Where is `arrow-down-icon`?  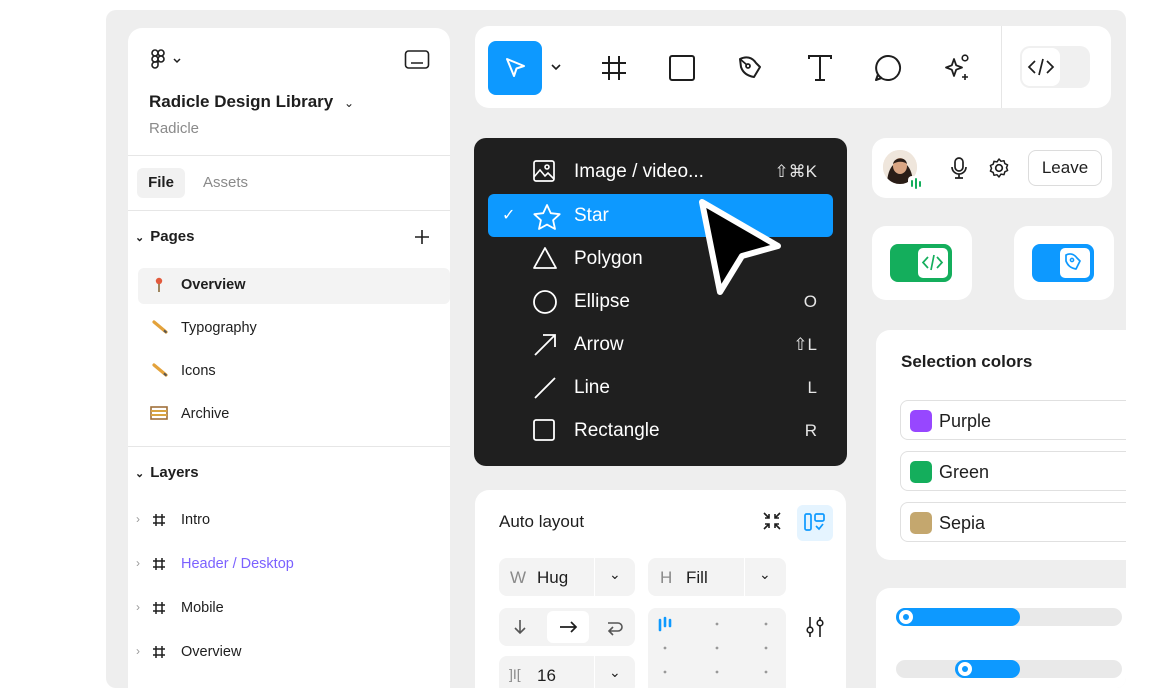 arrow-down-icon is located at coordinates (520, 627).